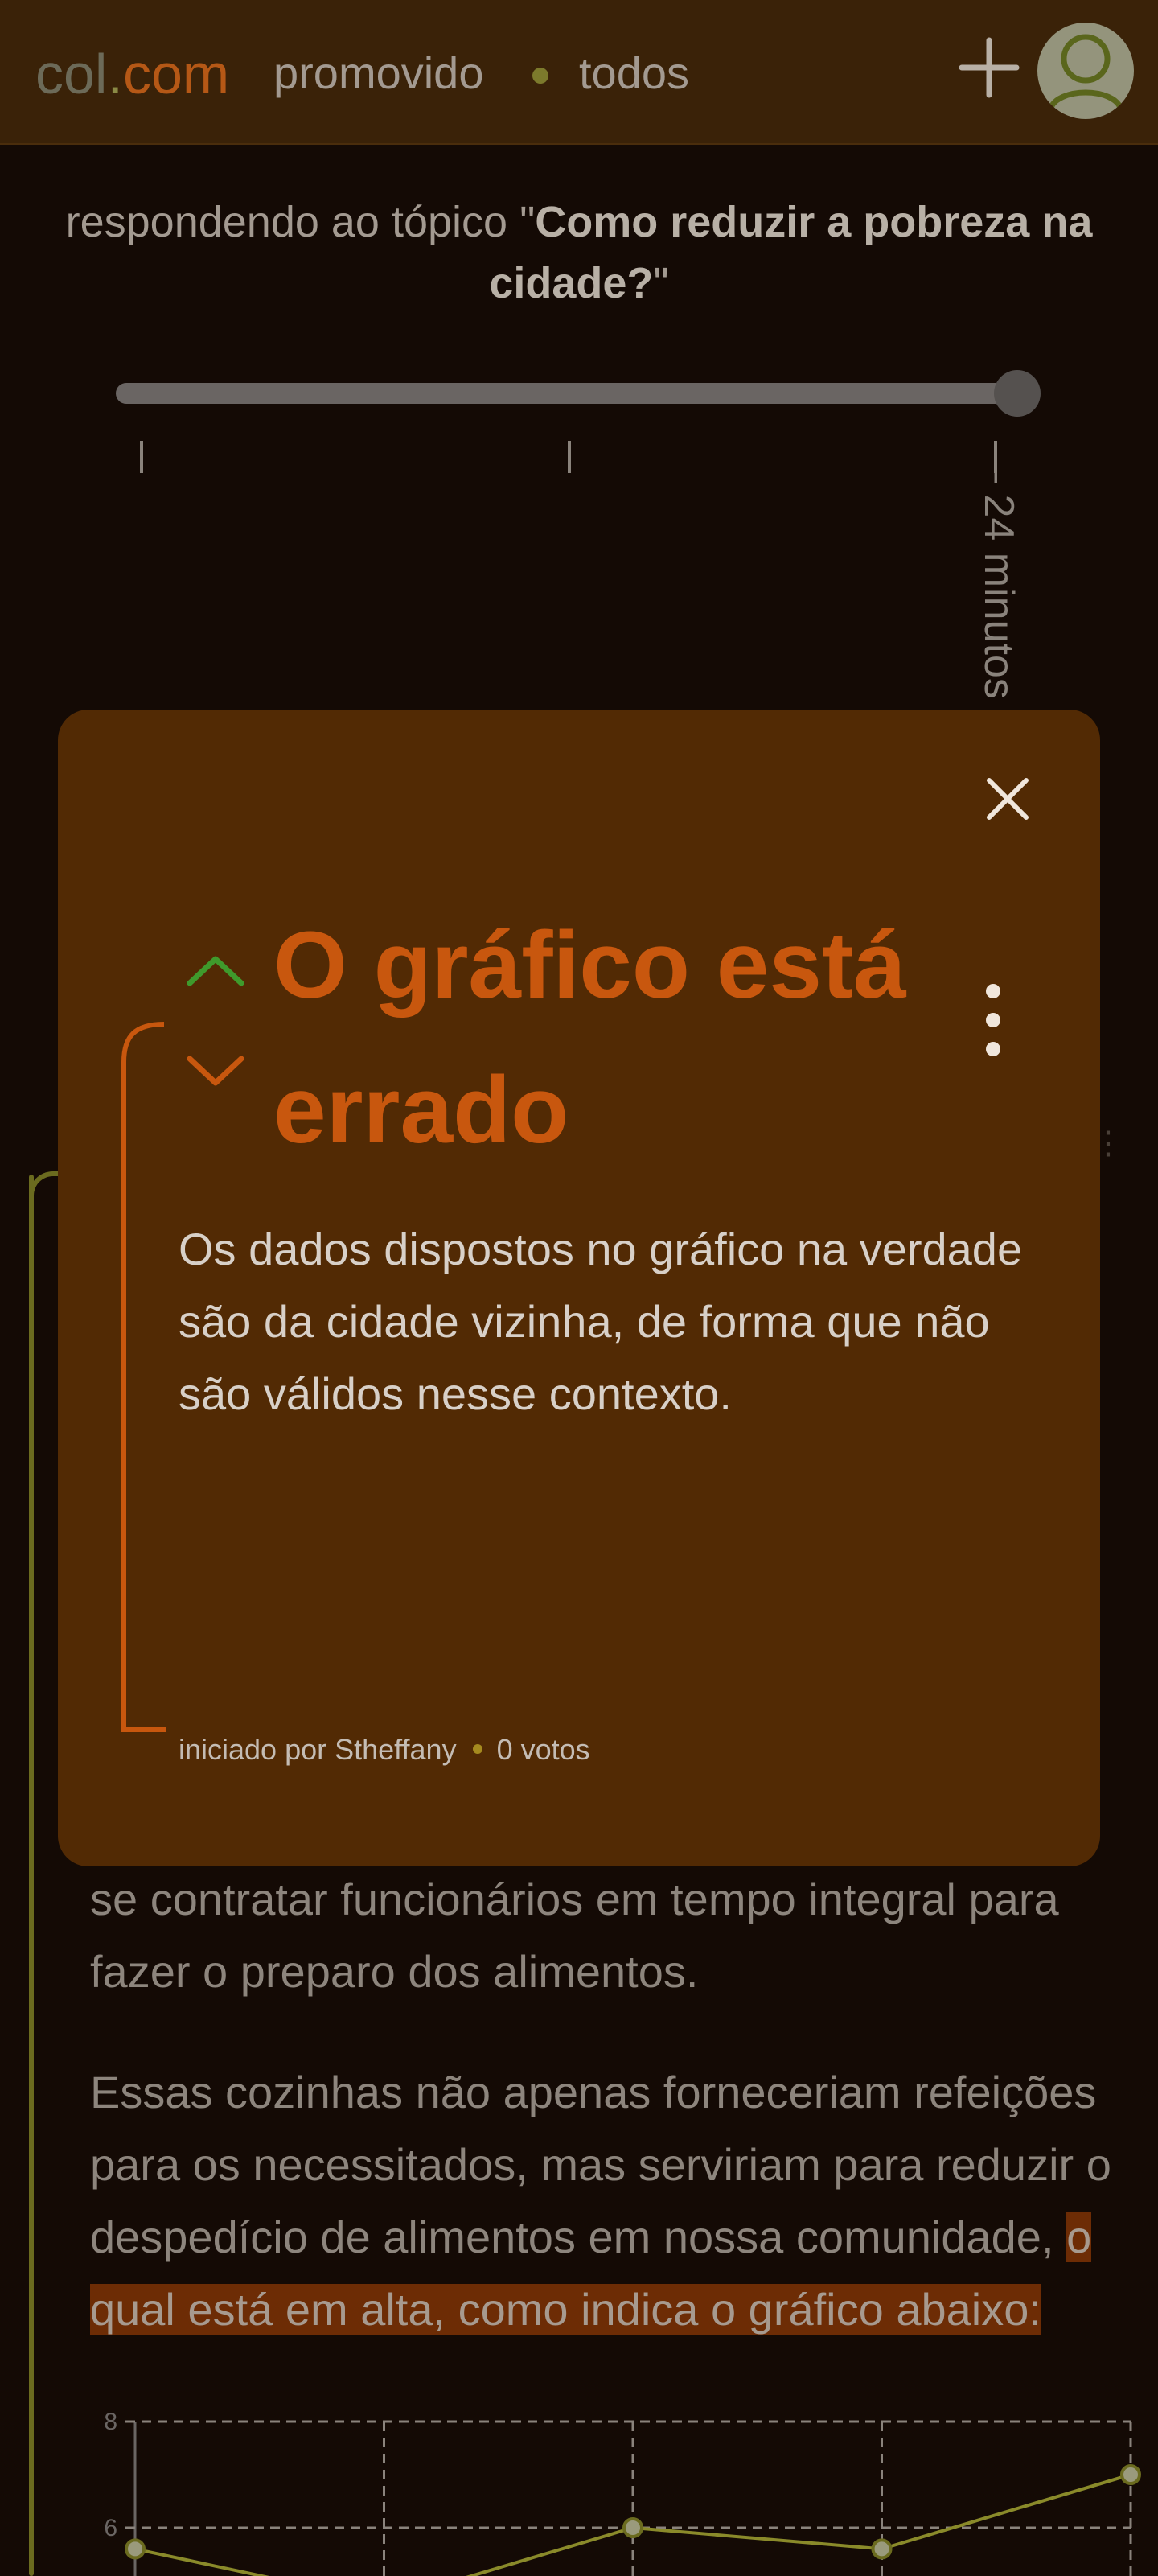 The image size is (1158, 2576). I want to click on comment-meta: iniciado por Stheffany 0 votos, so click(384, 1749).